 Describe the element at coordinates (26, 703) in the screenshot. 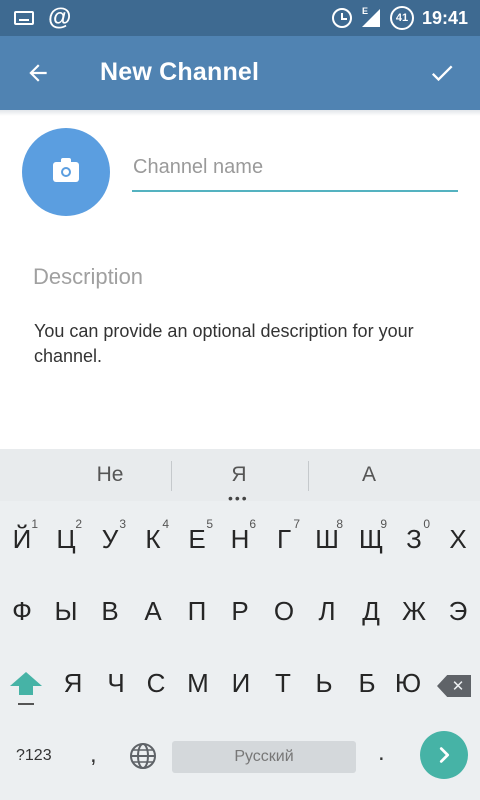

I see `shift-underline` at that location.